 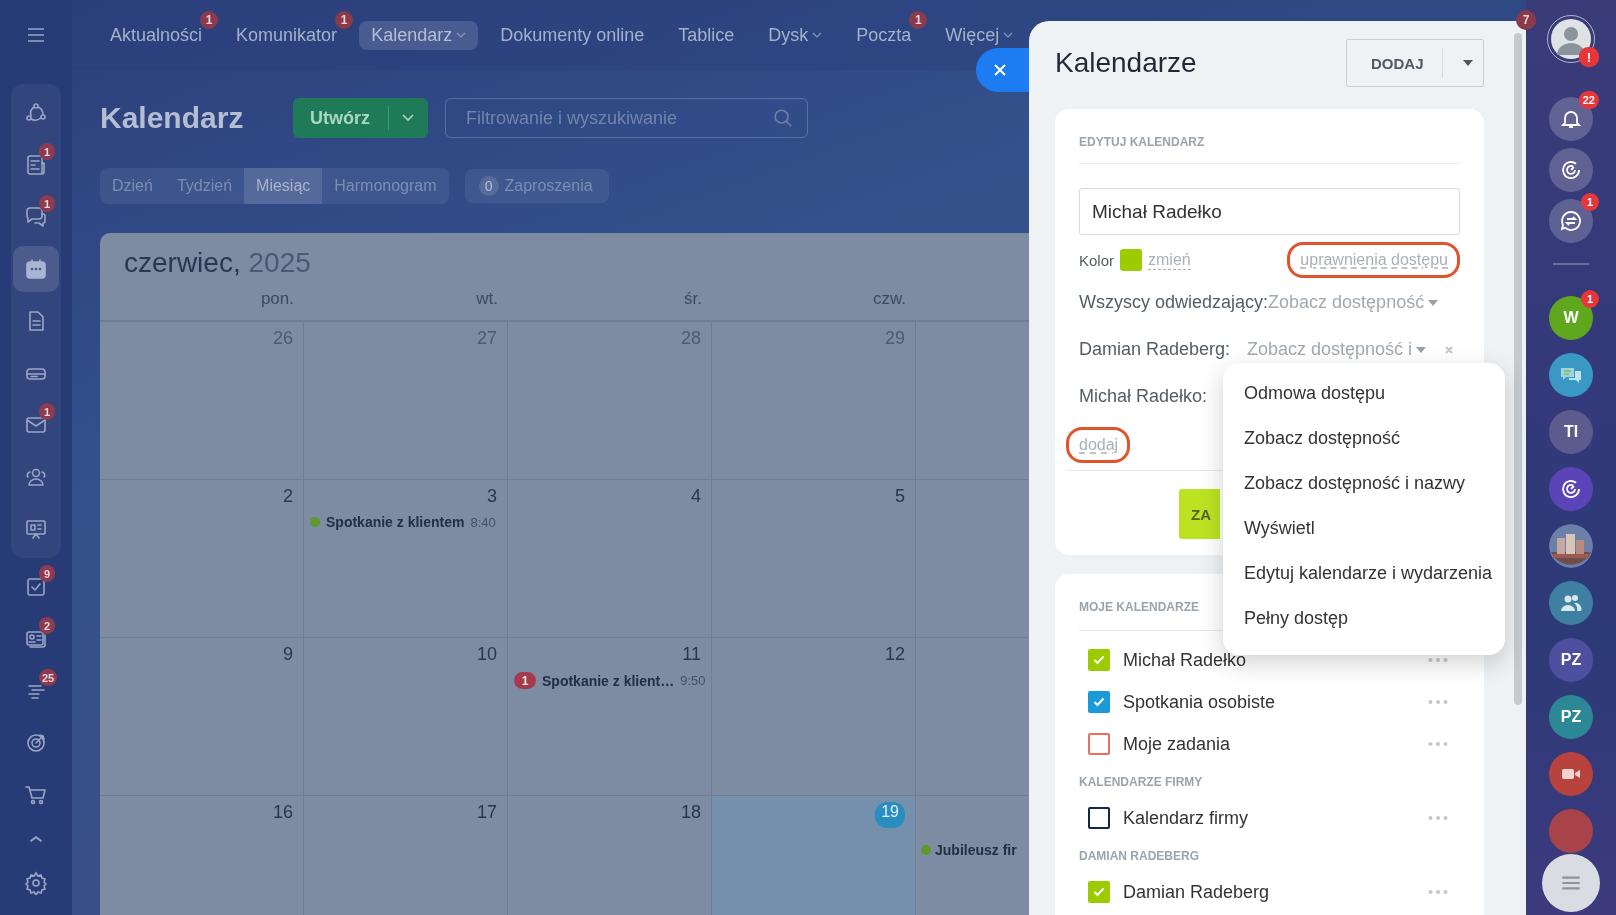 I want to click on remove-icon, so click(x=1449, y=349).